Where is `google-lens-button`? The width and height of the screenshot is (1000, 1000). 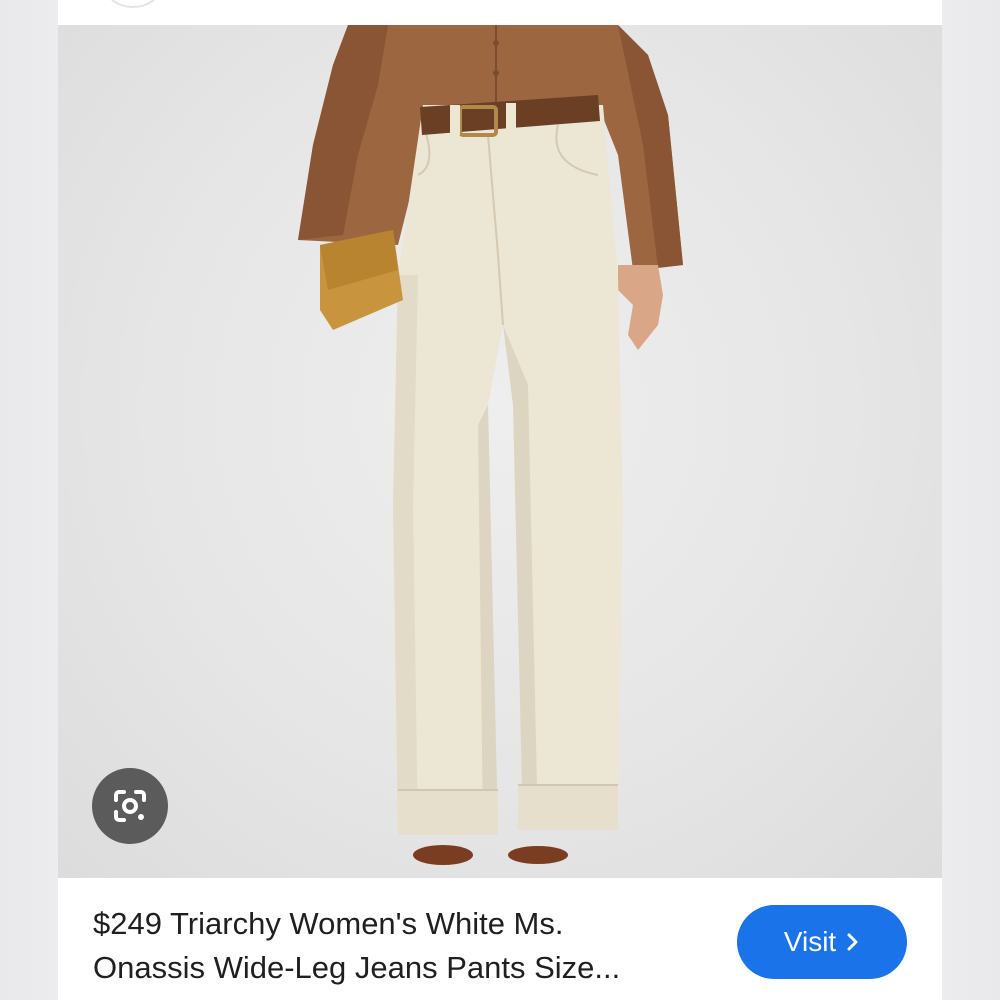
google-lens-button is located at coordinates (130, 806).